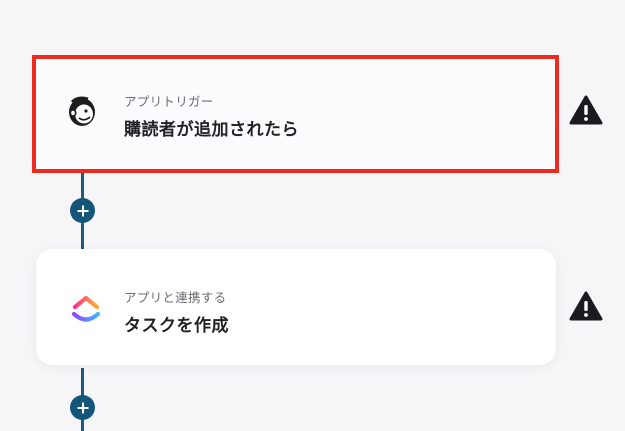 Image resolution: width=625 pixels, height=431 pixels. I want to click on step-type-label: アプリと連携する, so click(175, 297).